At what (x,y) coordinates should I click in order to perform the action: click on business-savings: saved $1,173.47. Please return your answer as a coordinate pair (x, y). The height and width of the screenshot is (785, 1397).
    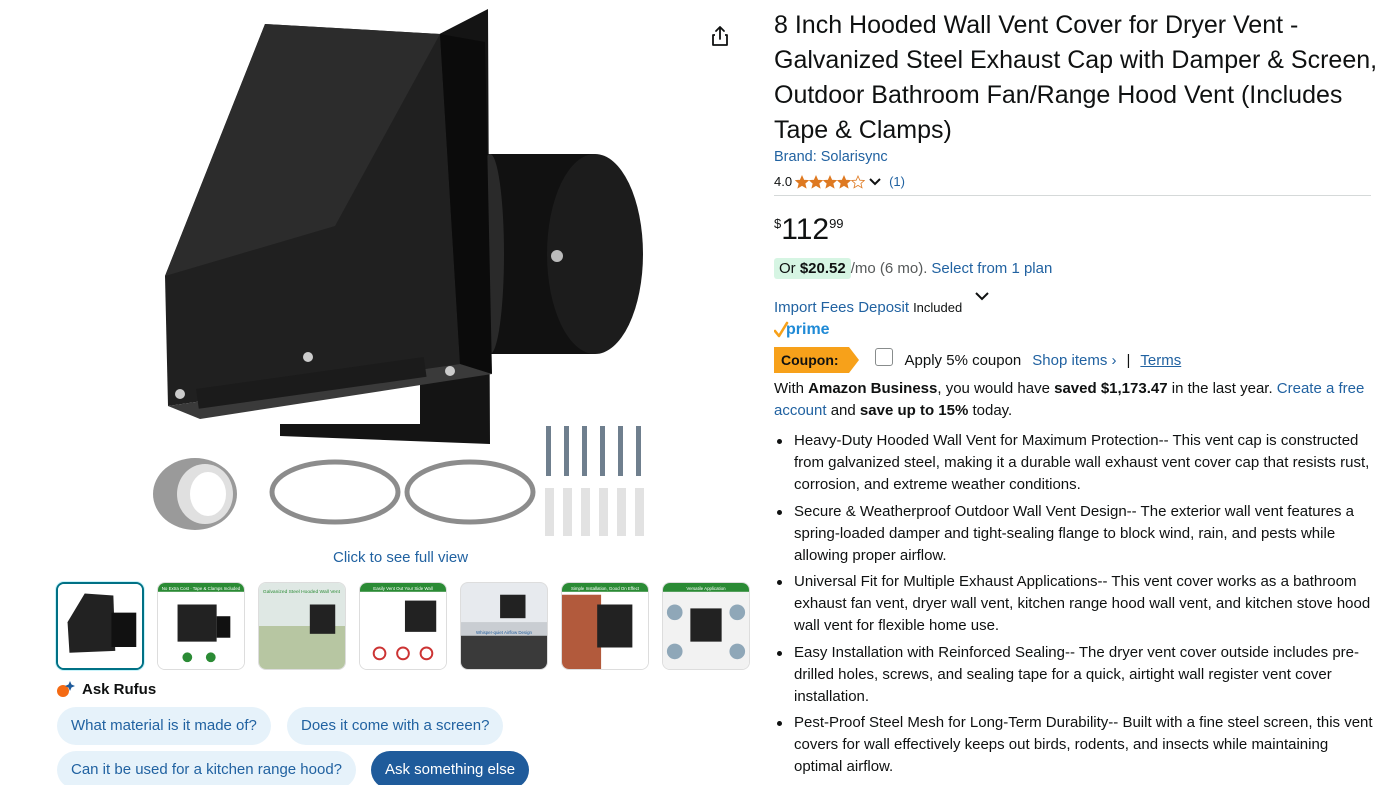
    Looking at the image, I should click on (1111, 388).